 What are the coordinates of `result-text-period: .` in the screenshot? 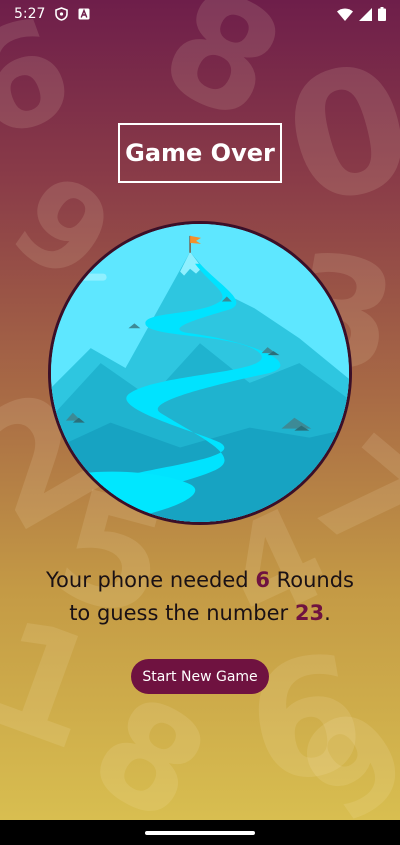 It's located at (327, 613).